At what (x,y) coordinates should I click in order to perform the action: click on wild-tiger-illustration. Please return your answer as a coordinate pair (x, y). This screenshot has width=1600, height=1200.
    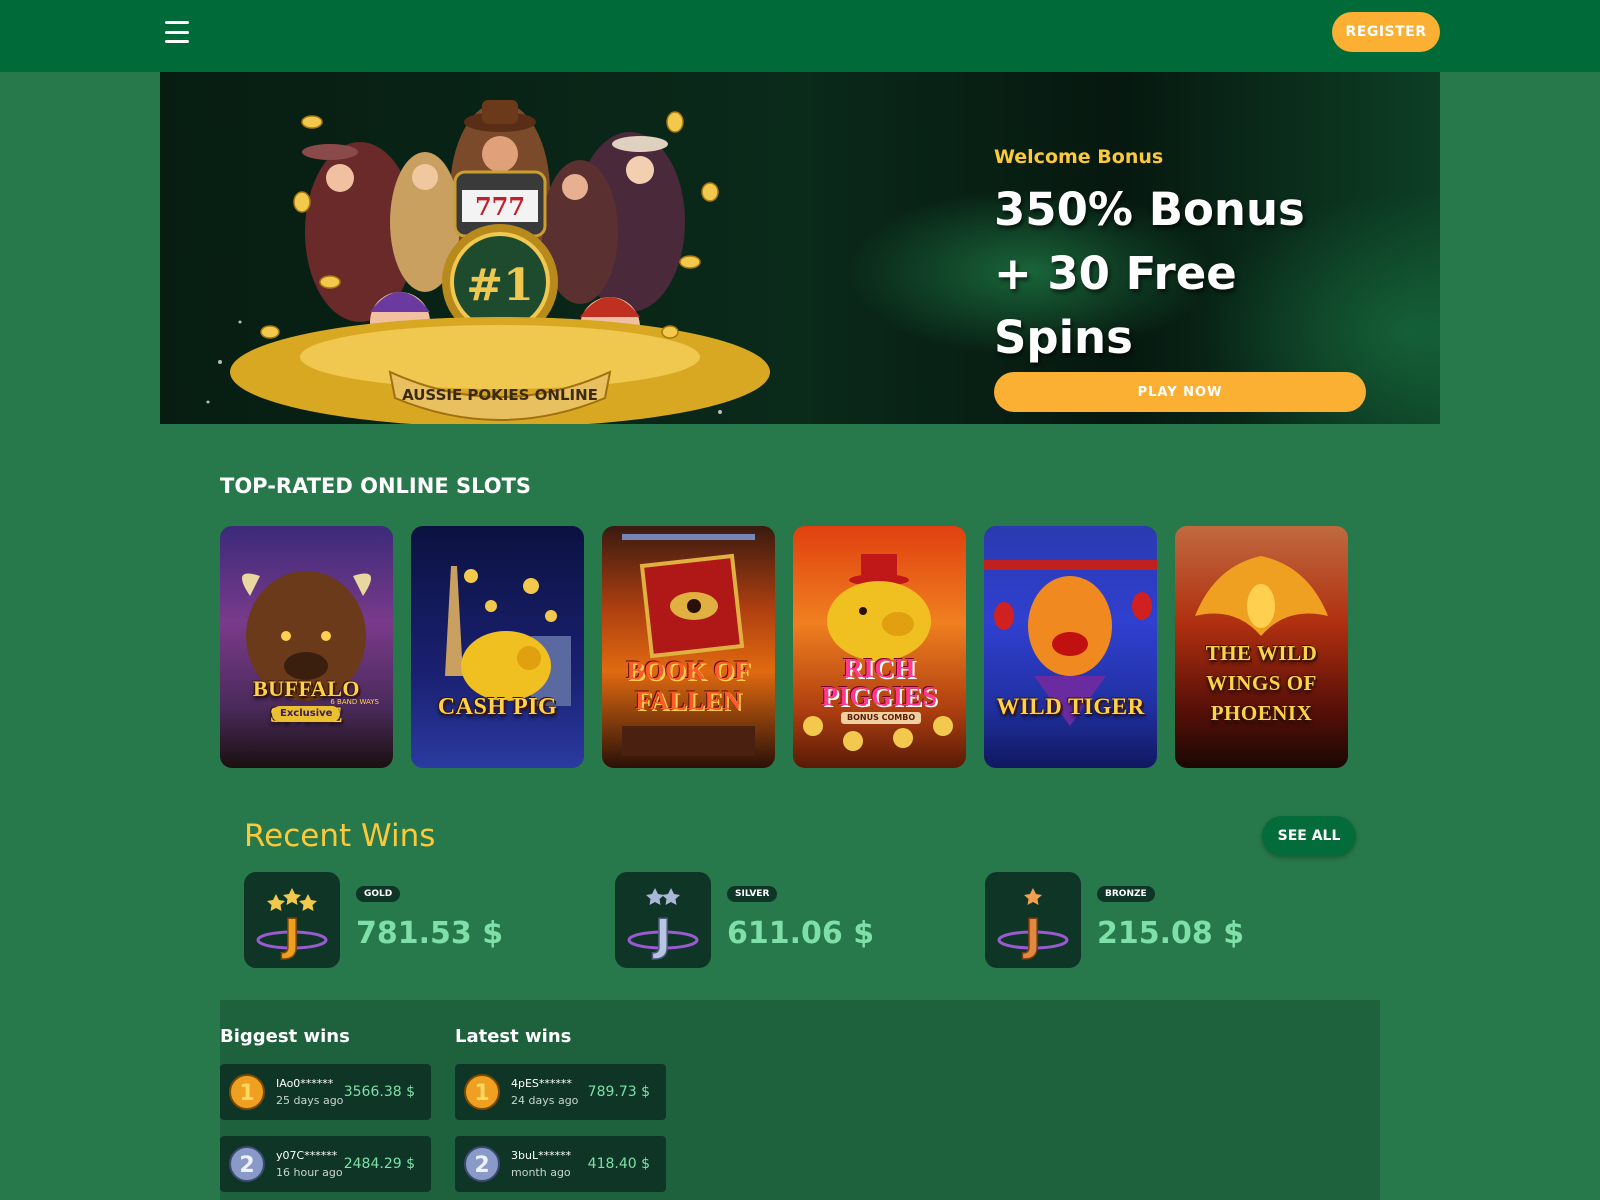
    Looking at the image, I should click on (1070, 643).